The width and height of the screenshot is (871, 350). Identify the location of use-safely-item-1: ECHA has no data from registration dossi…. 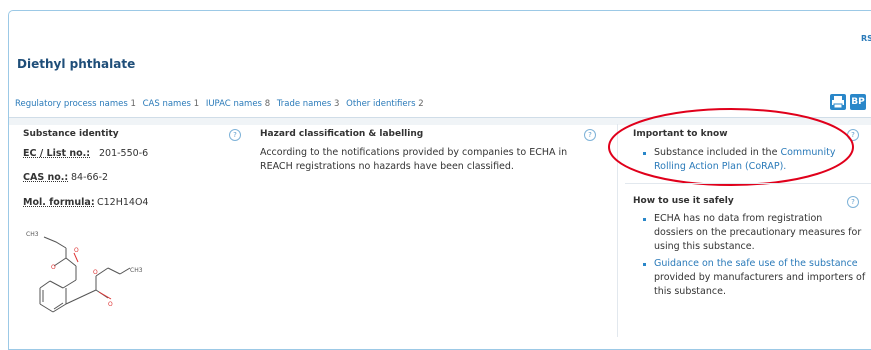
(758, 232).